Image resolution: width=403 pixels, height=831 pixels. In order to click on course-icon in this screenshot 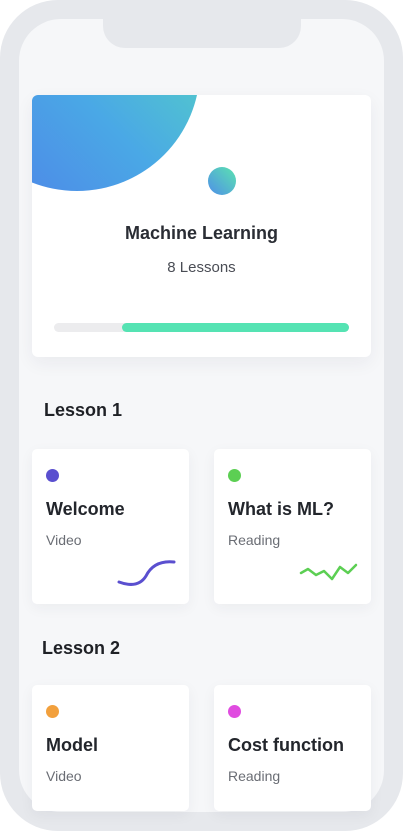, I will do `click(222, 181)`.